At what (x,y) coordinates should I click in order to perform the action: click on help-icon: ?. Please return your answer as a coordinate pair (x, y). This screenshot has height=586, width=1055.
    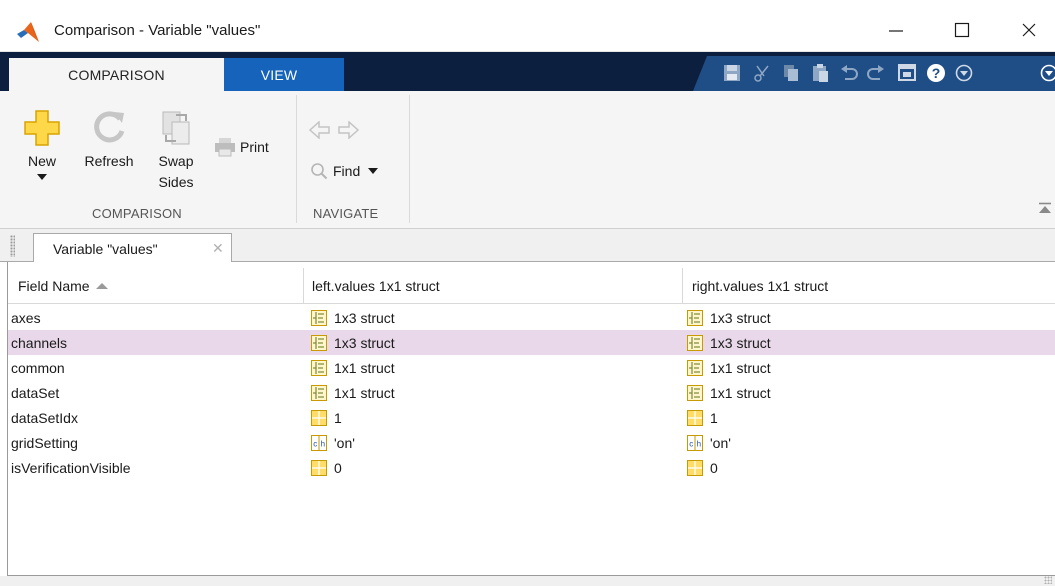
    Looking at the image, I should click on (936, 73).